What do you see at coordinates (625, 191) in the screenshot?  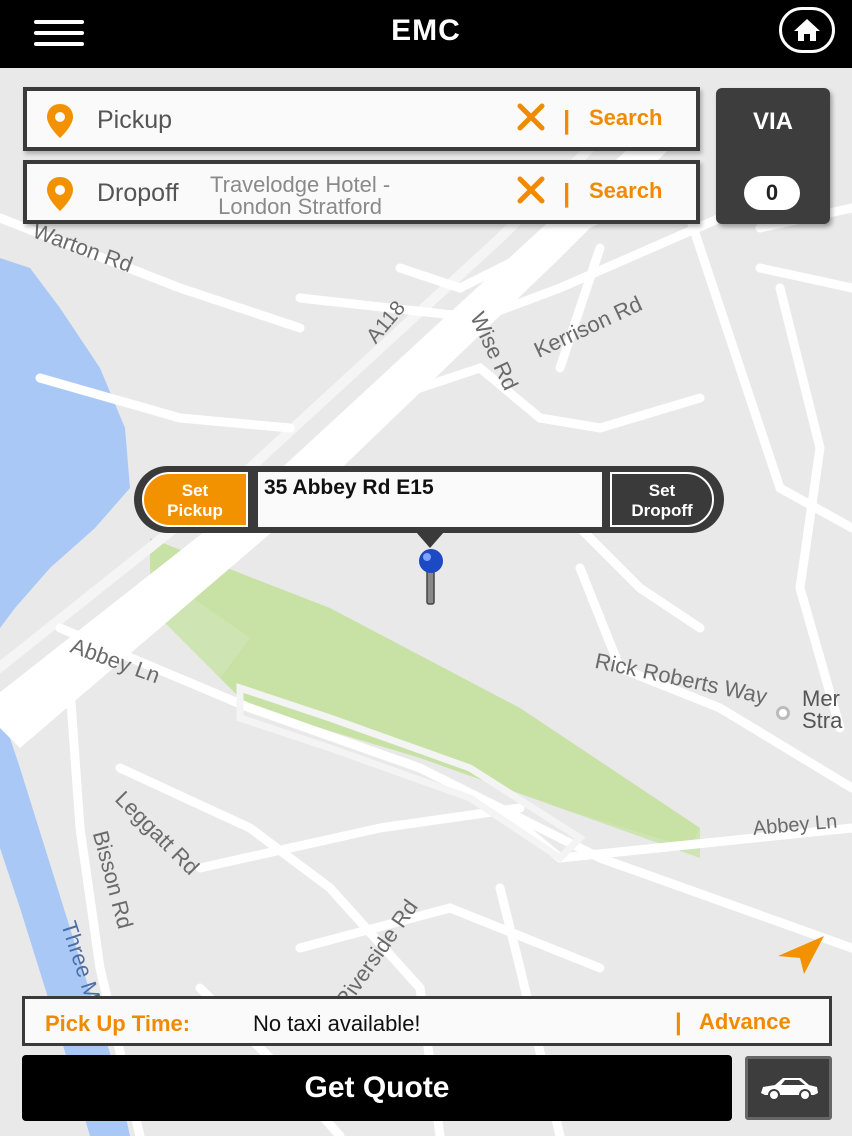 I see `dropoff-search-button: Search` at bounding box center [625, 191].